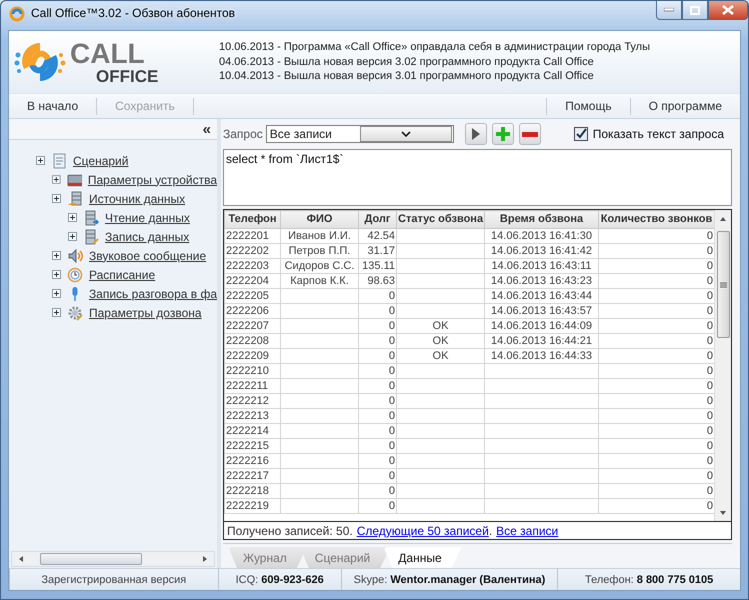  I want to click on table-cell: 2222218, so click(252, 491).